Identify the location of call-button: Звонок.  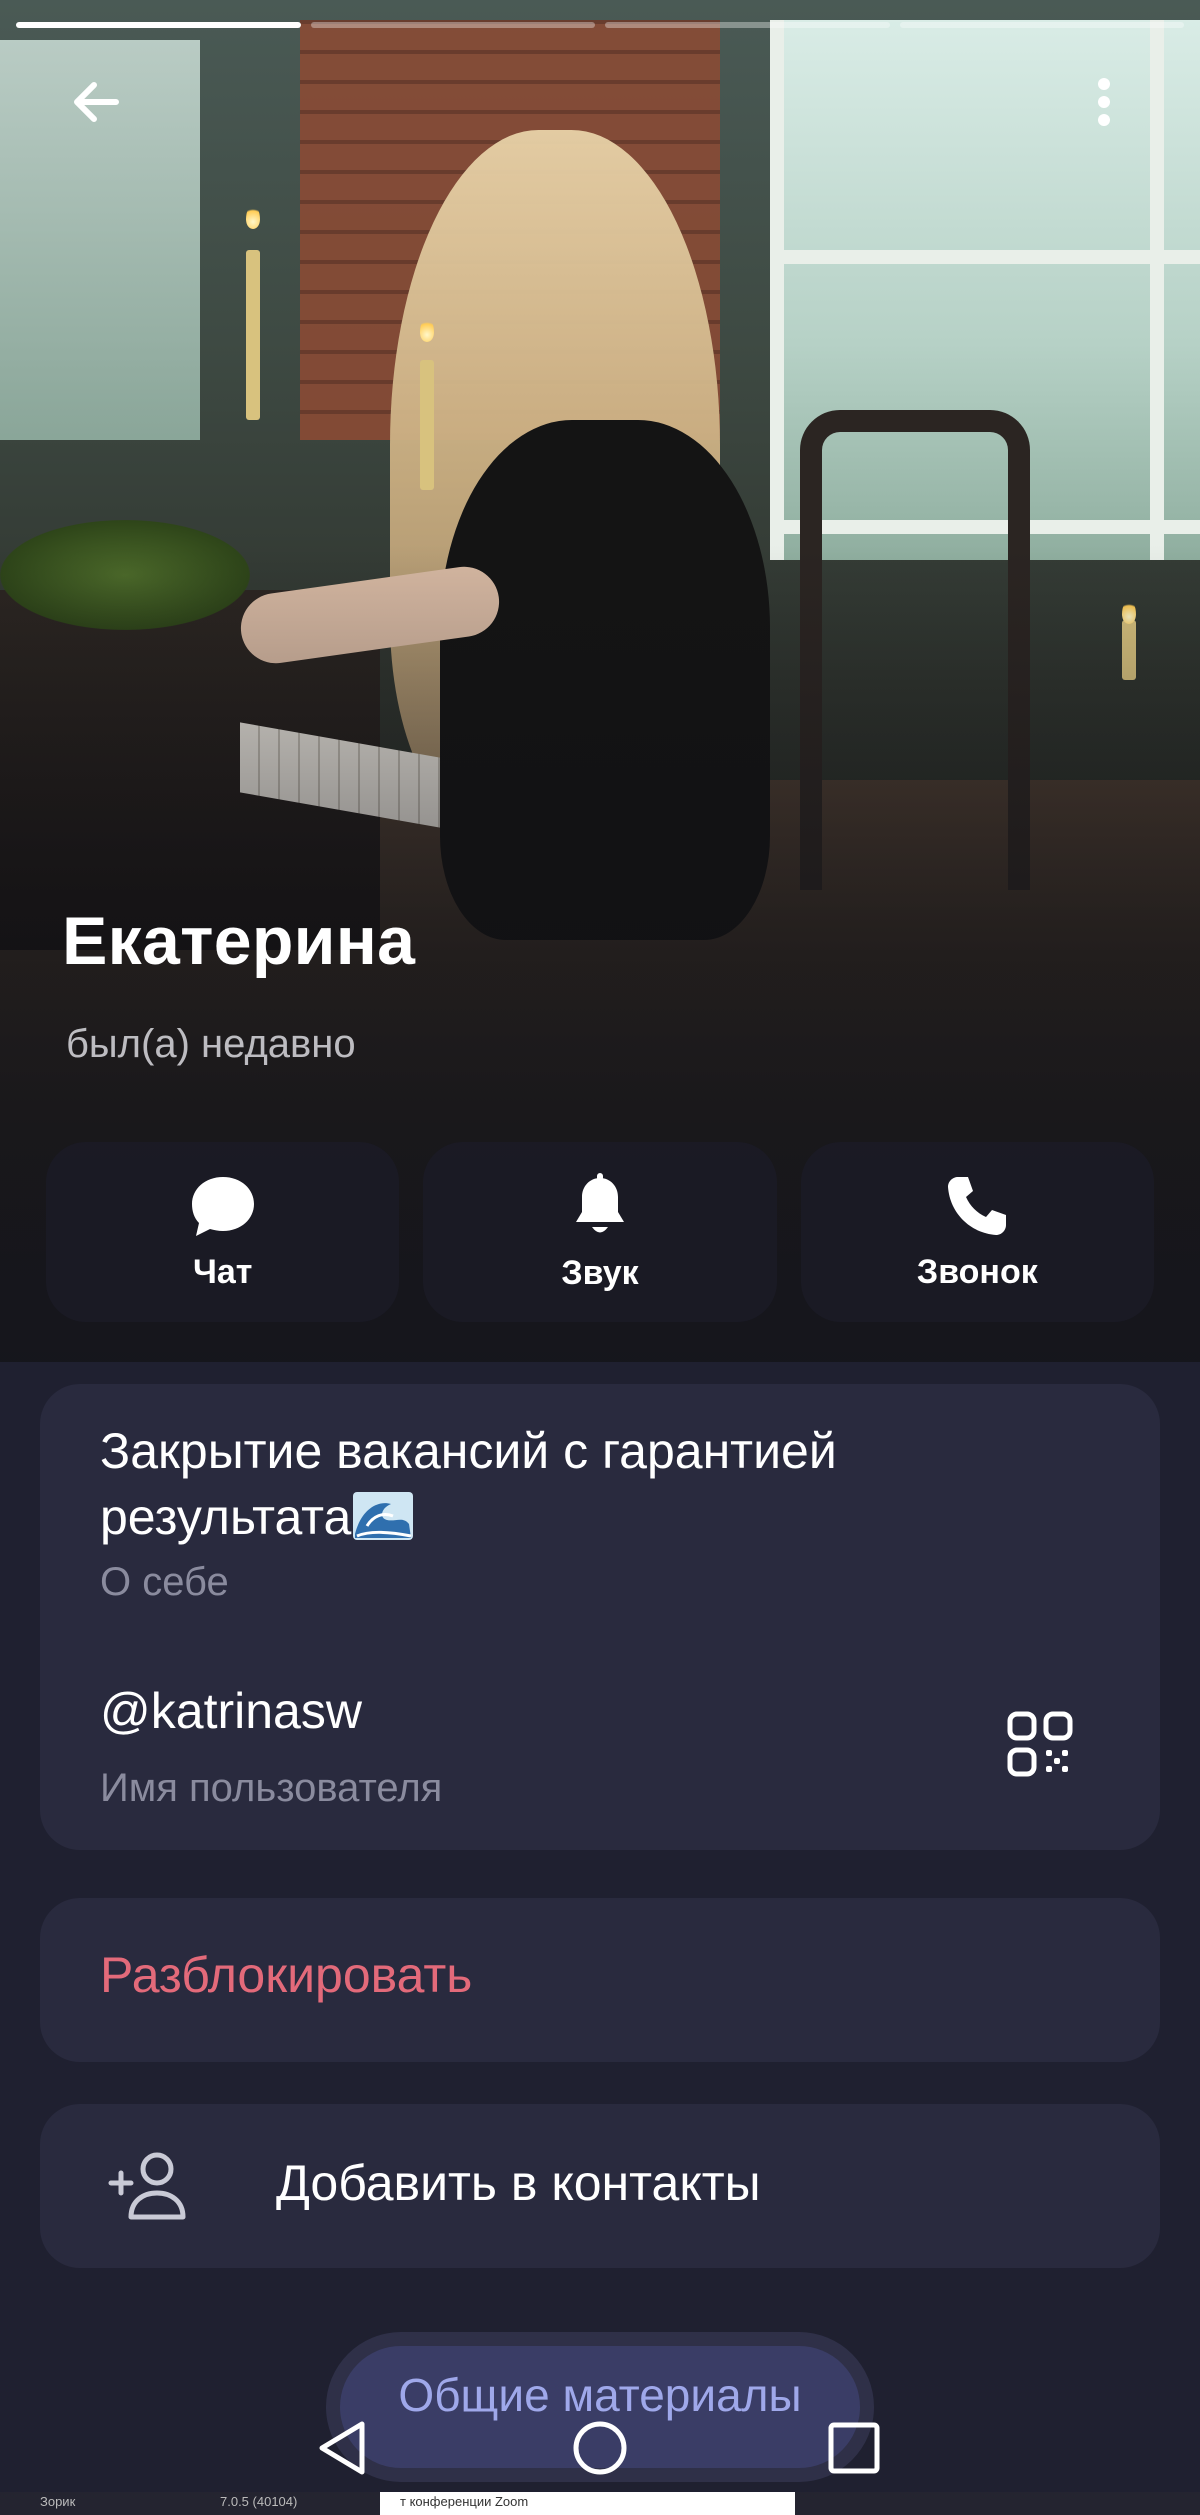
(977, 1232).